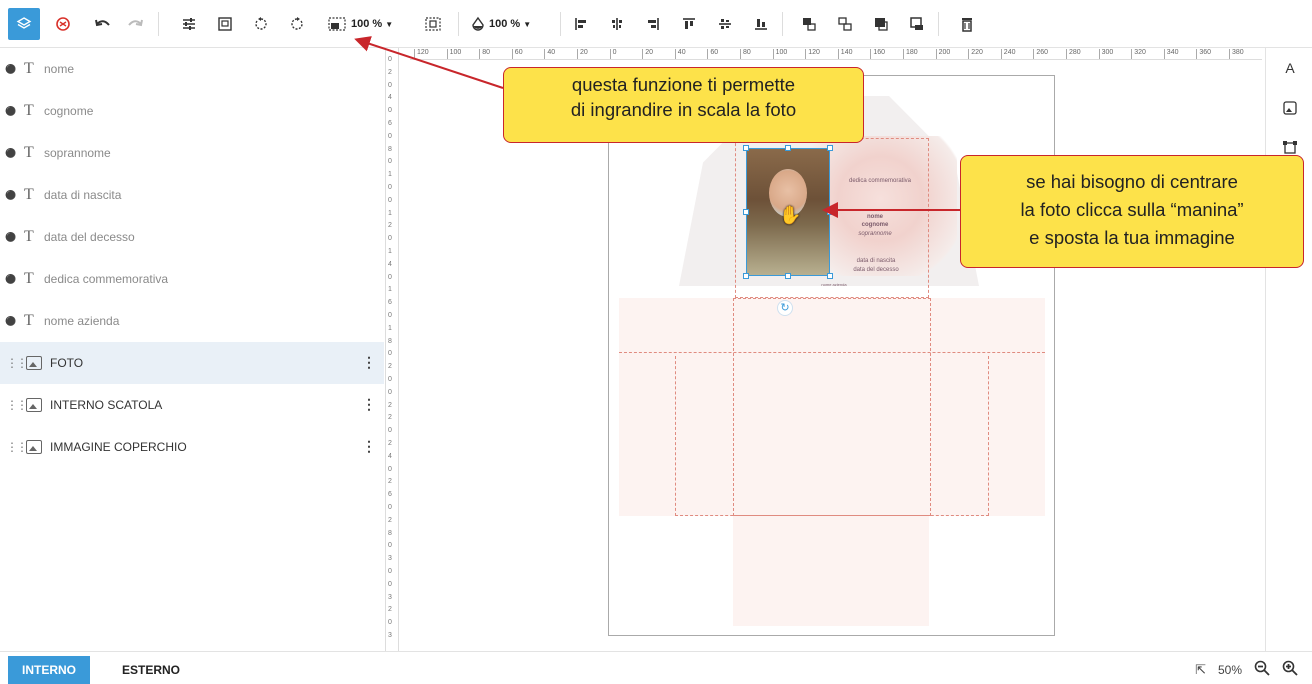  What do you see at coordinates (712, 54) in the screenshot?
I see `ruler-tick-label: 60` at bounding box center [712, 54].